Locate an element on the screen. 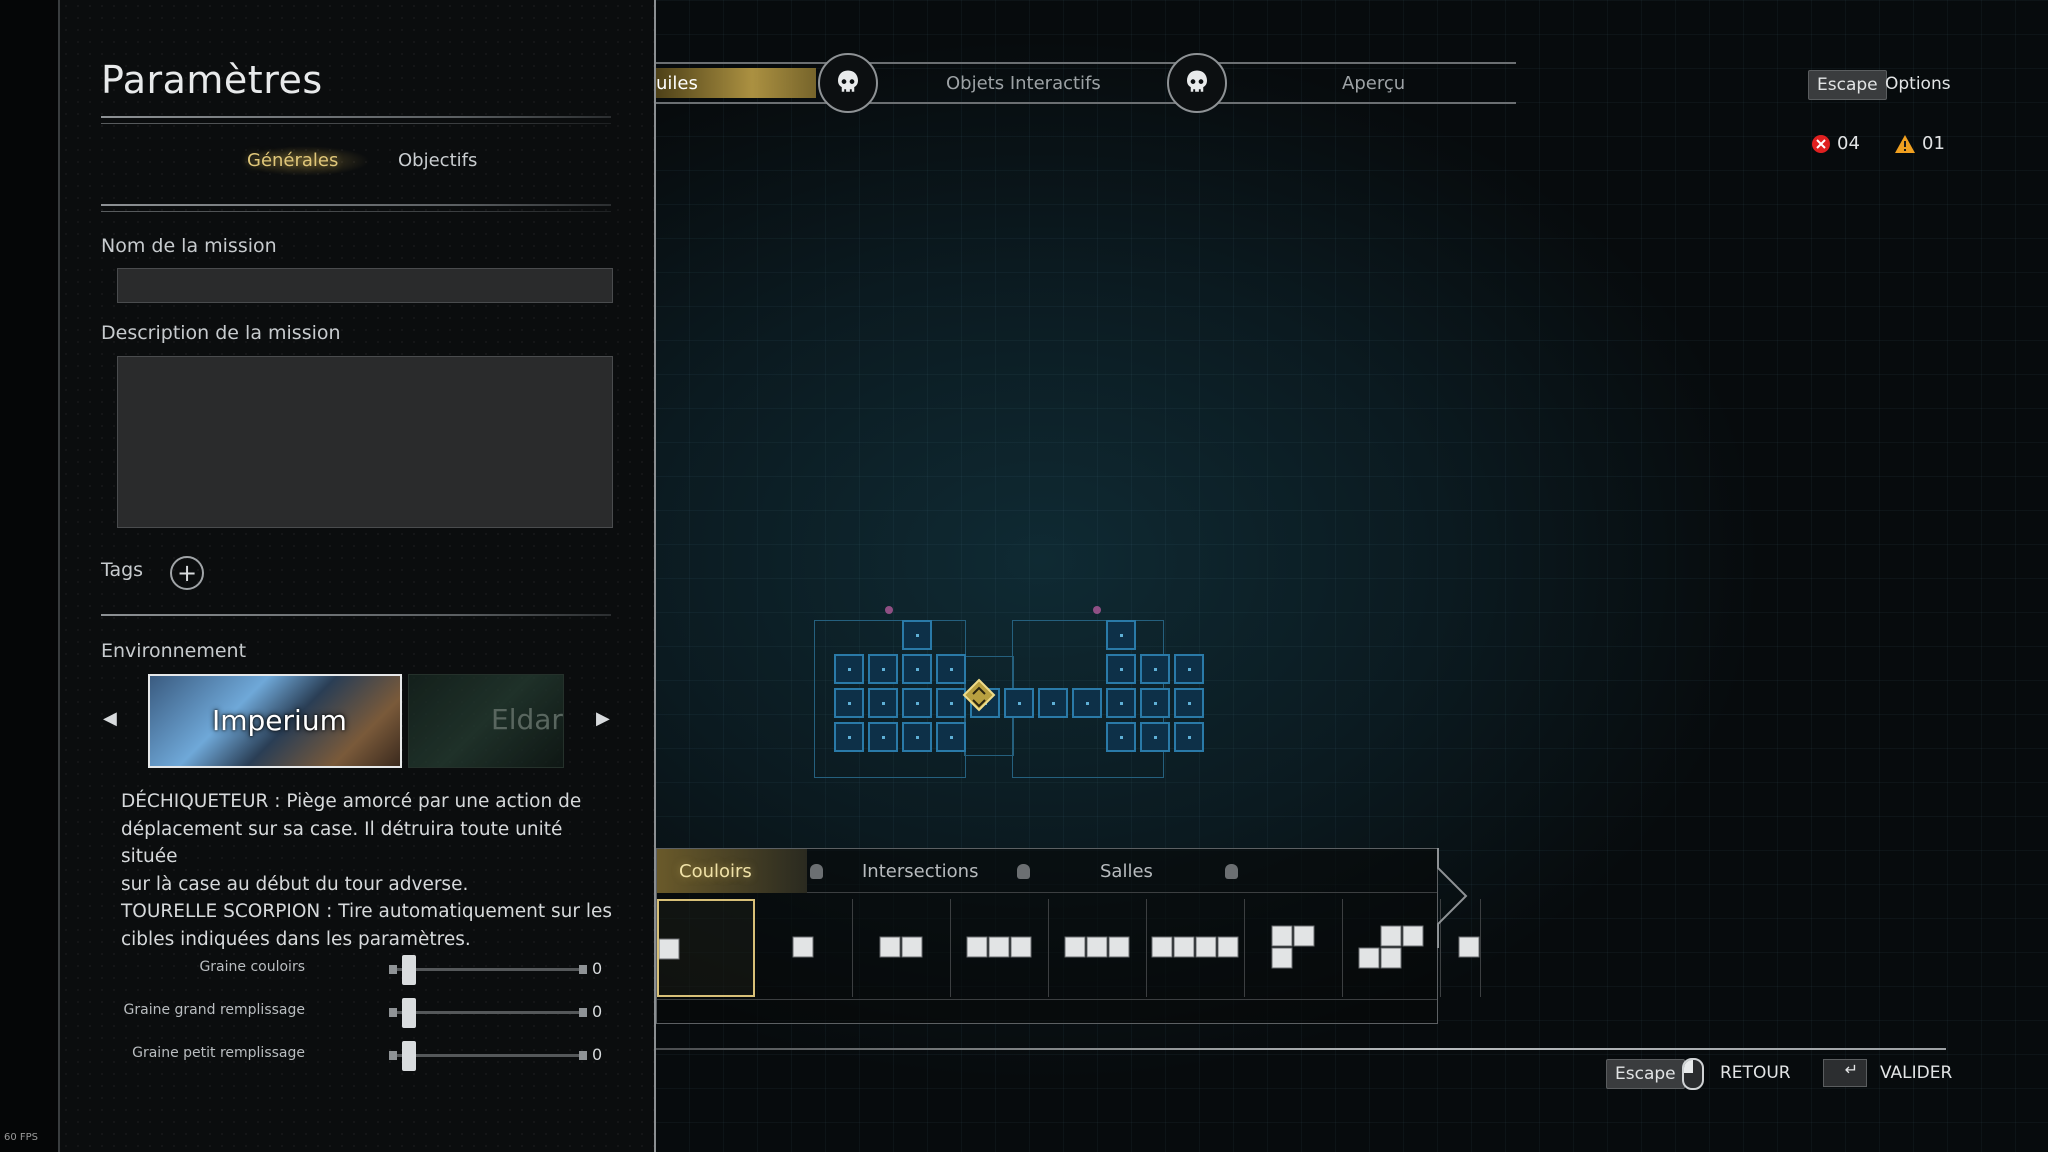 The width and height of the screenshot is (2048, 1152). panel-title: Paramètres is located at coordinates (212, 80).